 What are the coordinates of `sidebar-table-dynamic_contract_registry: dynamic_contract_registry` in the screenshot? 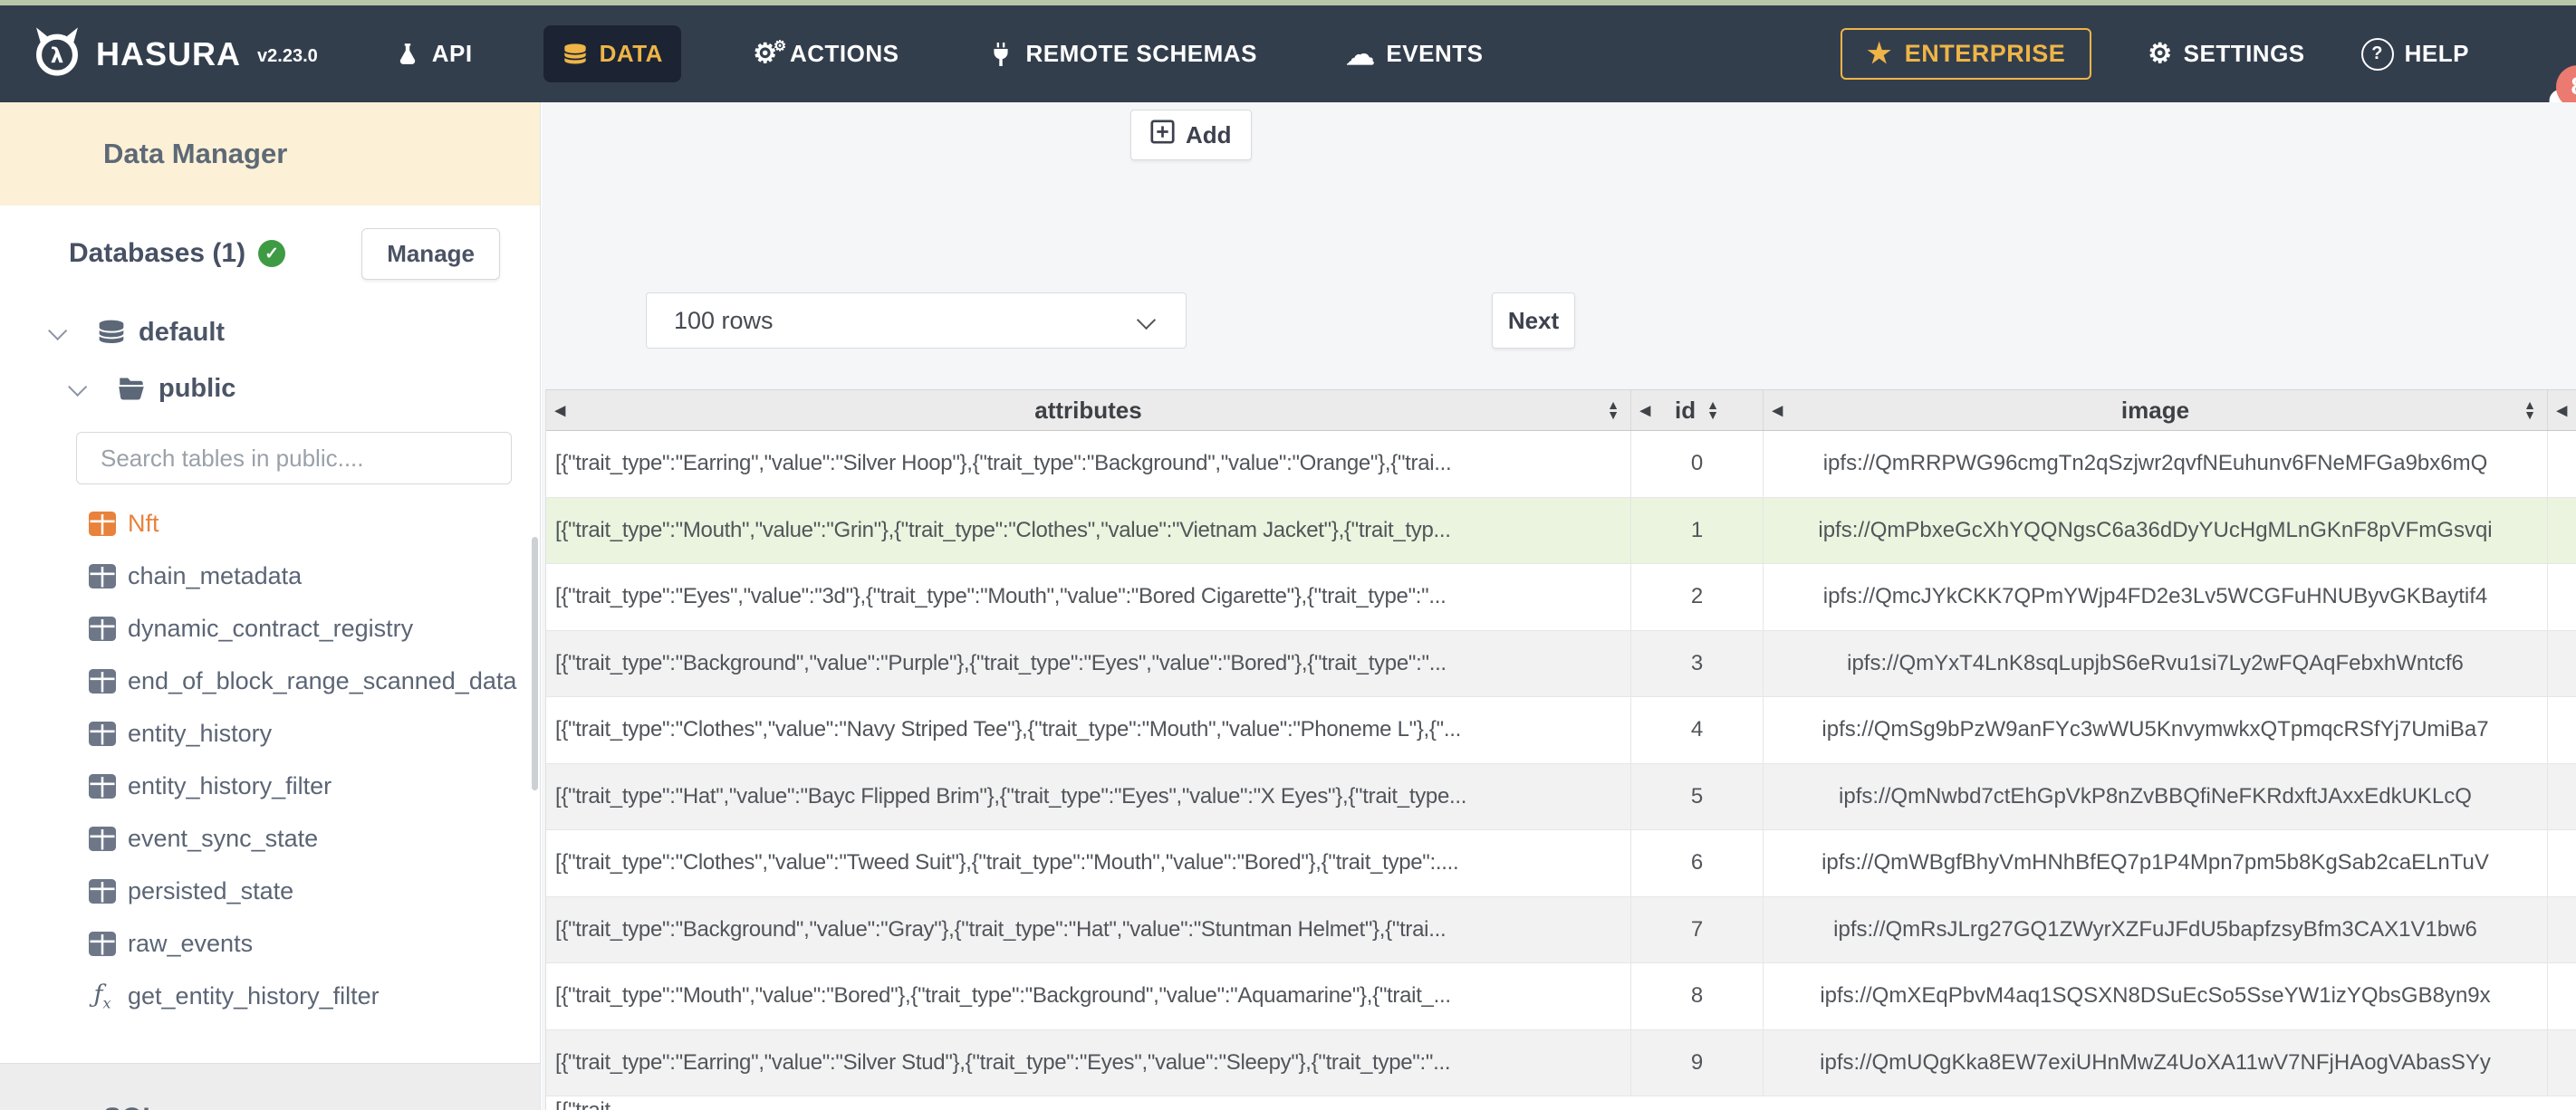 It's located at (270, 628).